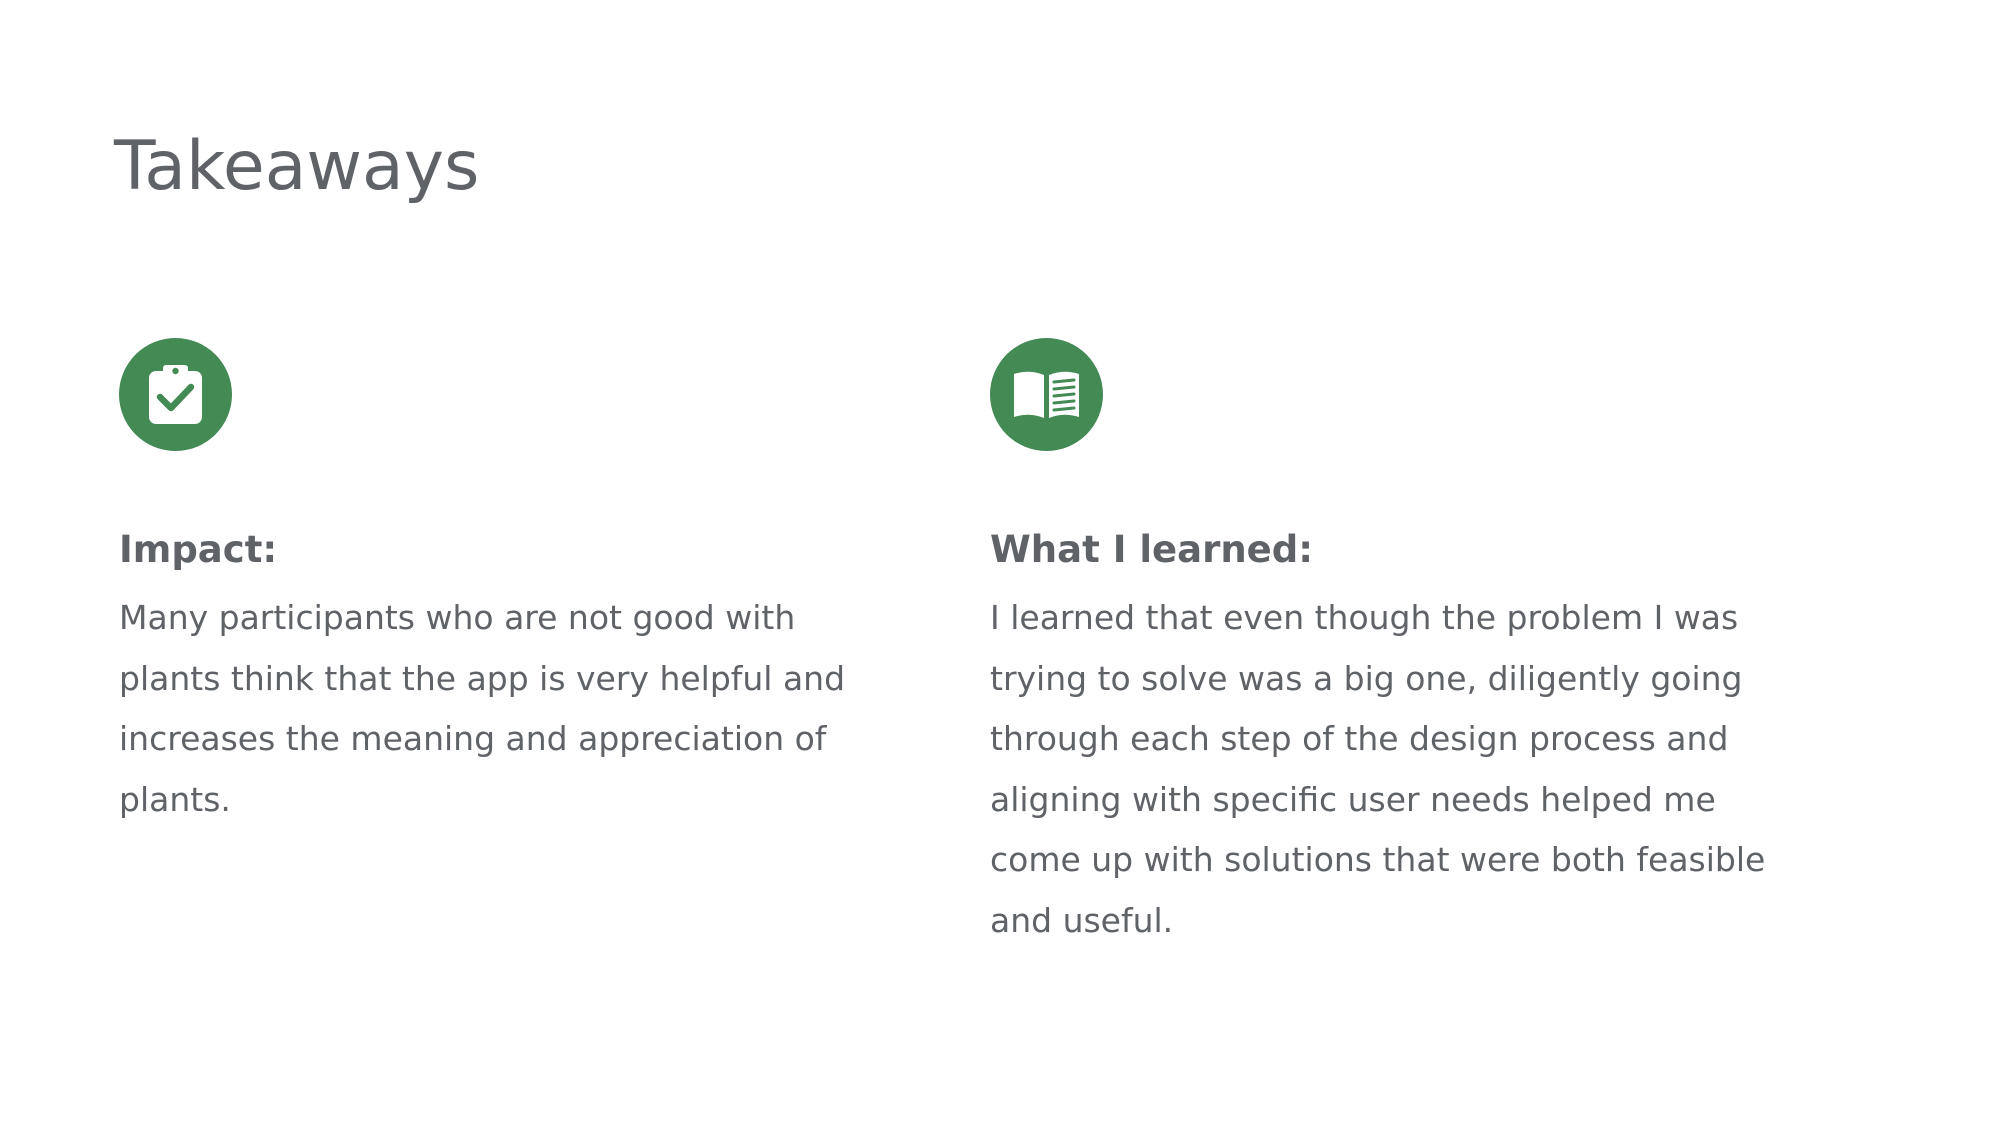 The width and height of the screenshot is (2000, 1125). What do you see at coordinates (1046, 394) in the screenshot?
I see `open-book-icon` at bounding box center [1046, 394].